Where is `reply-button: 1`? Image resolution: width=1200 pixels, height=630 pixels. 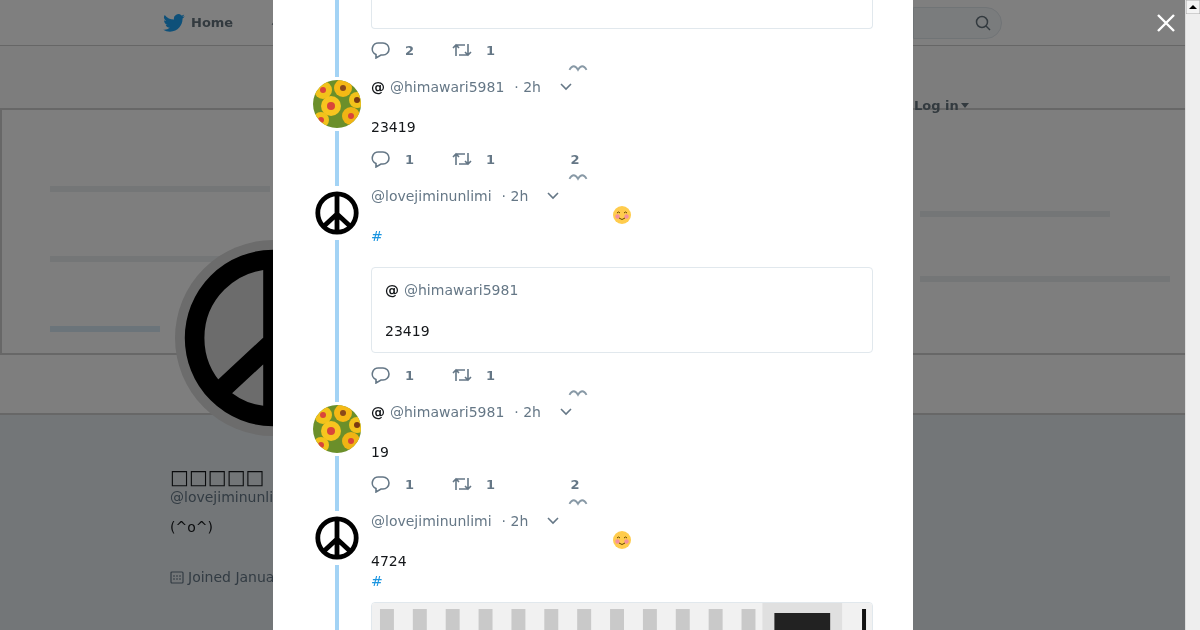
reply-button: 1 is located at coordinates (411, 484).